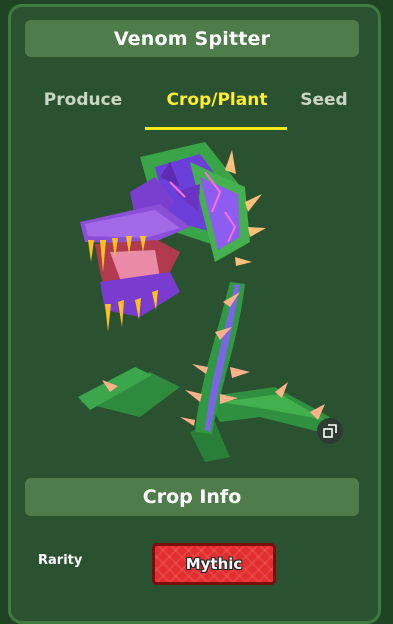 This screenshot has height=624, width=393. I want to click on rarity-badge: Mythic, so click(214, 564).